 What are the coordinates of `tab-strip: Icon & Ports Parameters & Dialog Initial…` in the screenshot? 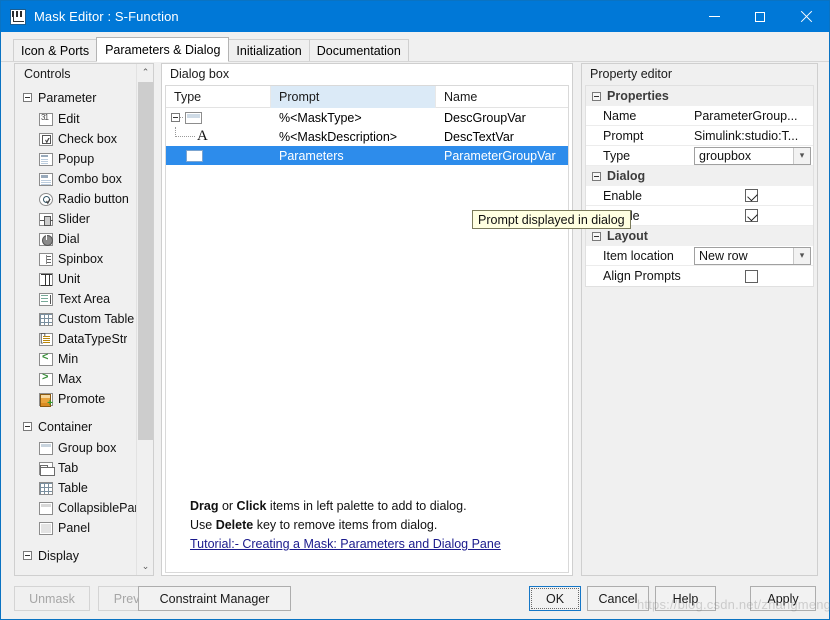 It's located at (415, 47).